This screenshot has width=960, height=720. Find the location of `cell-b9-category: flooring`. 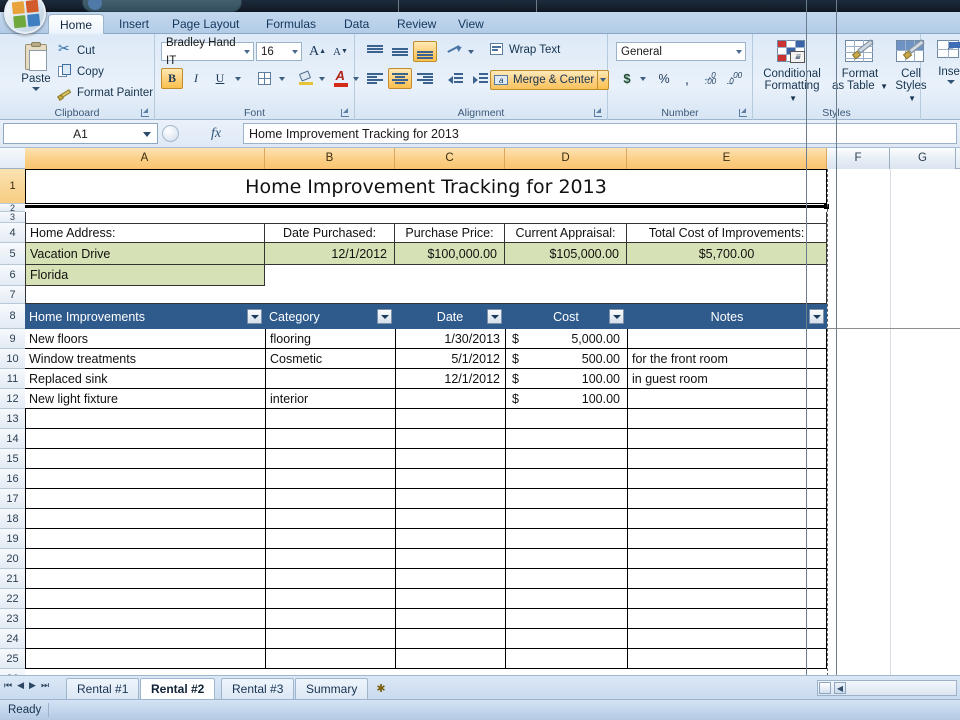

cell-b9-category: flooring is located at coordinates (330, 339).